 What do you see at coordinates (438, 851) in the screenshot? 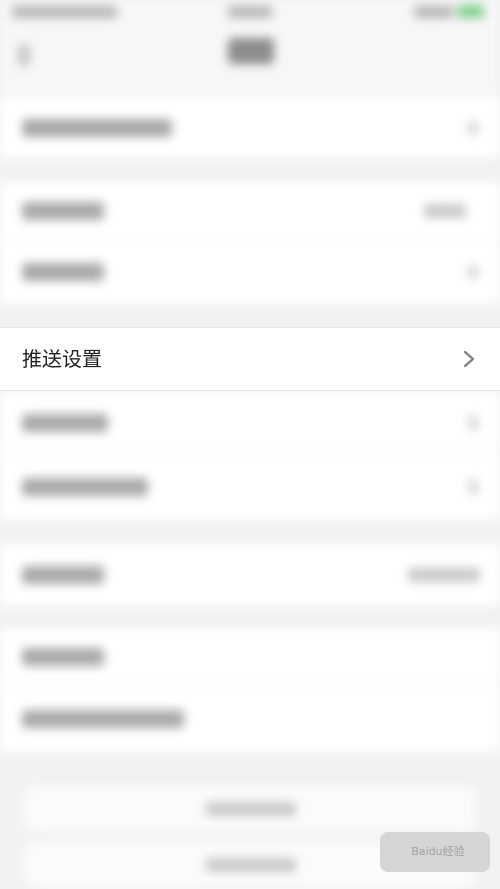
I see `watermark-text: Baidu经验` at bounding box center [438, 851].